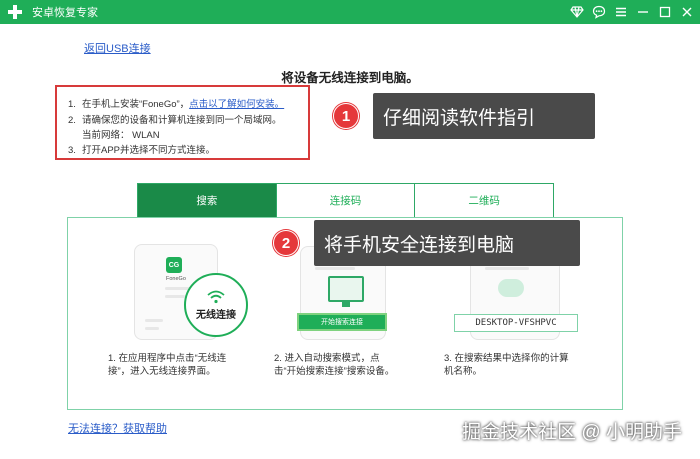 This screenshot has height=459, width=700. I want to click on device-name-box: DESKTOP-VFSHPVC, so click(516, 323).